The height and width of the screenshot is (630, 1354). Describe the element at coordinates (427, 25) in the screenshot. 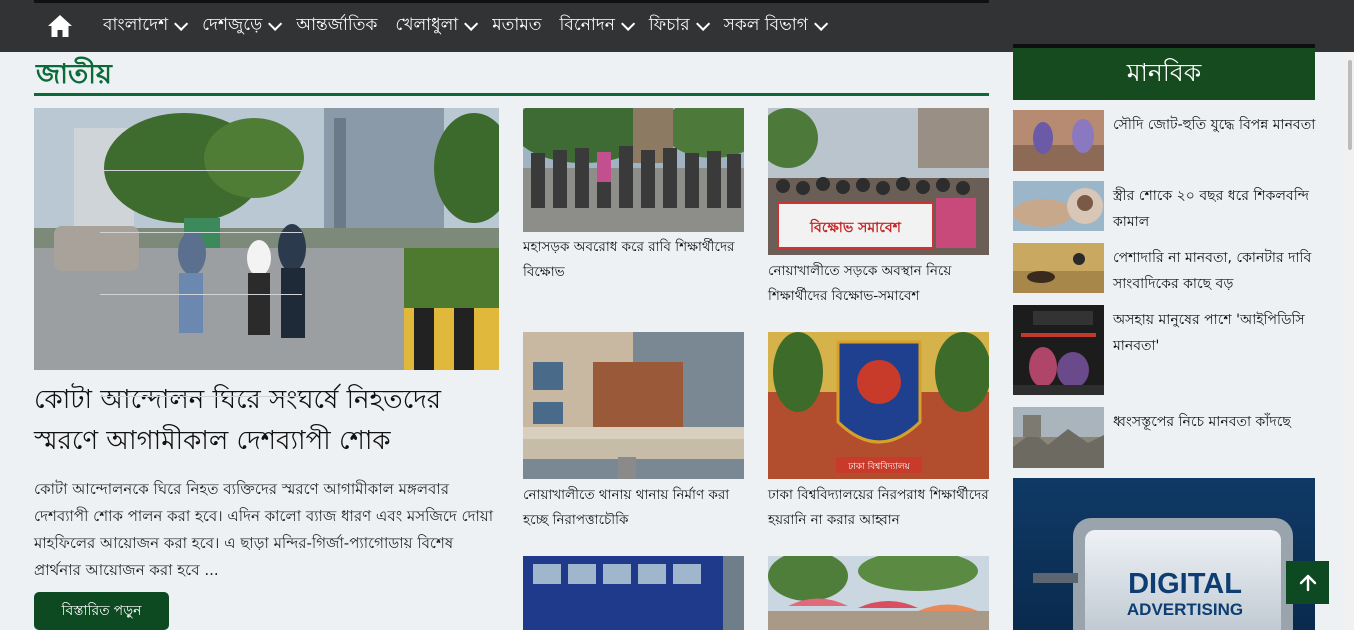

I see `nav-item-label: খেলাধুলা` at that location.